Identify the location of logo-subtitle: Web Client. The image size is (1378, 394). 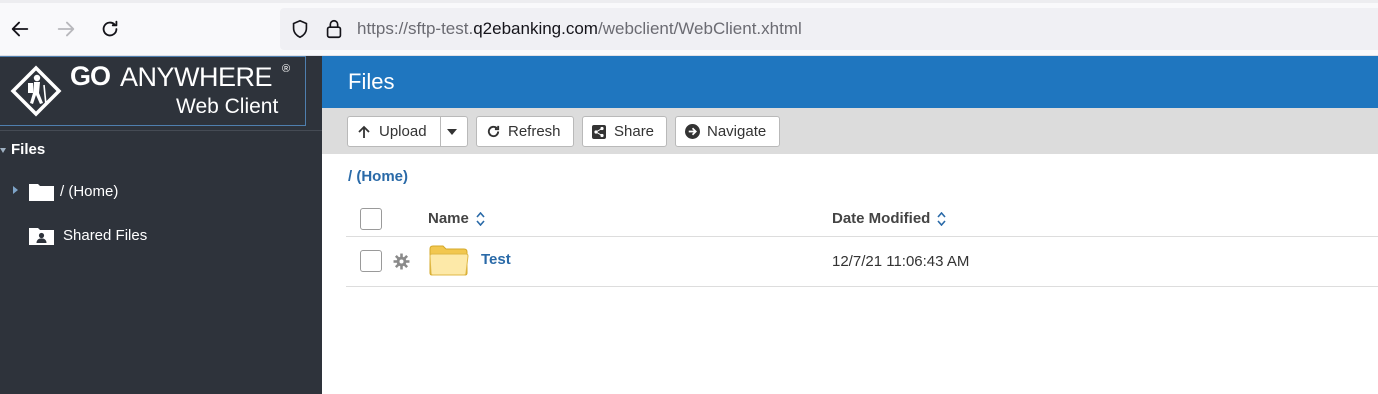
(227, 106).